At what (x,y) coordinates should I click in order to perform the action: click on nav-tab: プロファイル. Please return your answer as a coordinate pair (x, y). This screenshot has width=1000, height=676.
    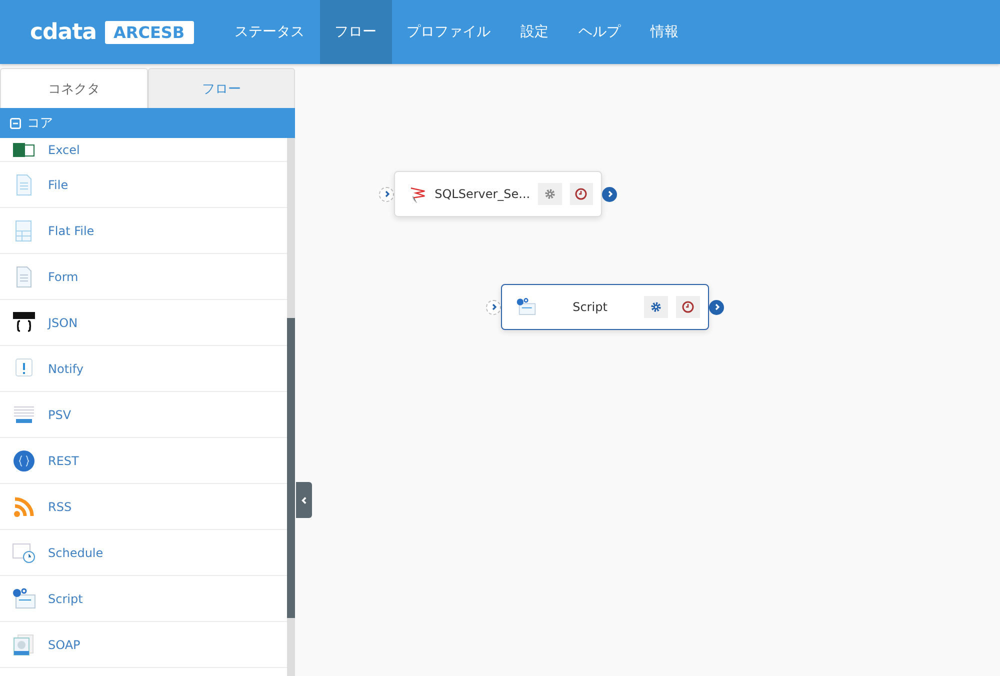
    Looking at the image, I should click on (449, 32).